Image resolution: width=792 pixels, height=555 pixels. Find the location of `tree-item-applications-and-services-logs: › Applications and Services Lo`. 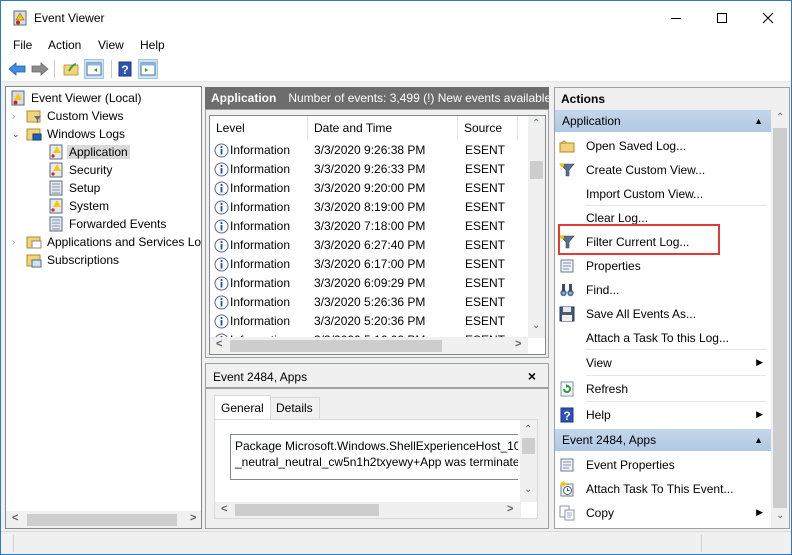

tree-item-applications-and-services-logs: › Applications and Services Lo is located at coordinates (107, 242).